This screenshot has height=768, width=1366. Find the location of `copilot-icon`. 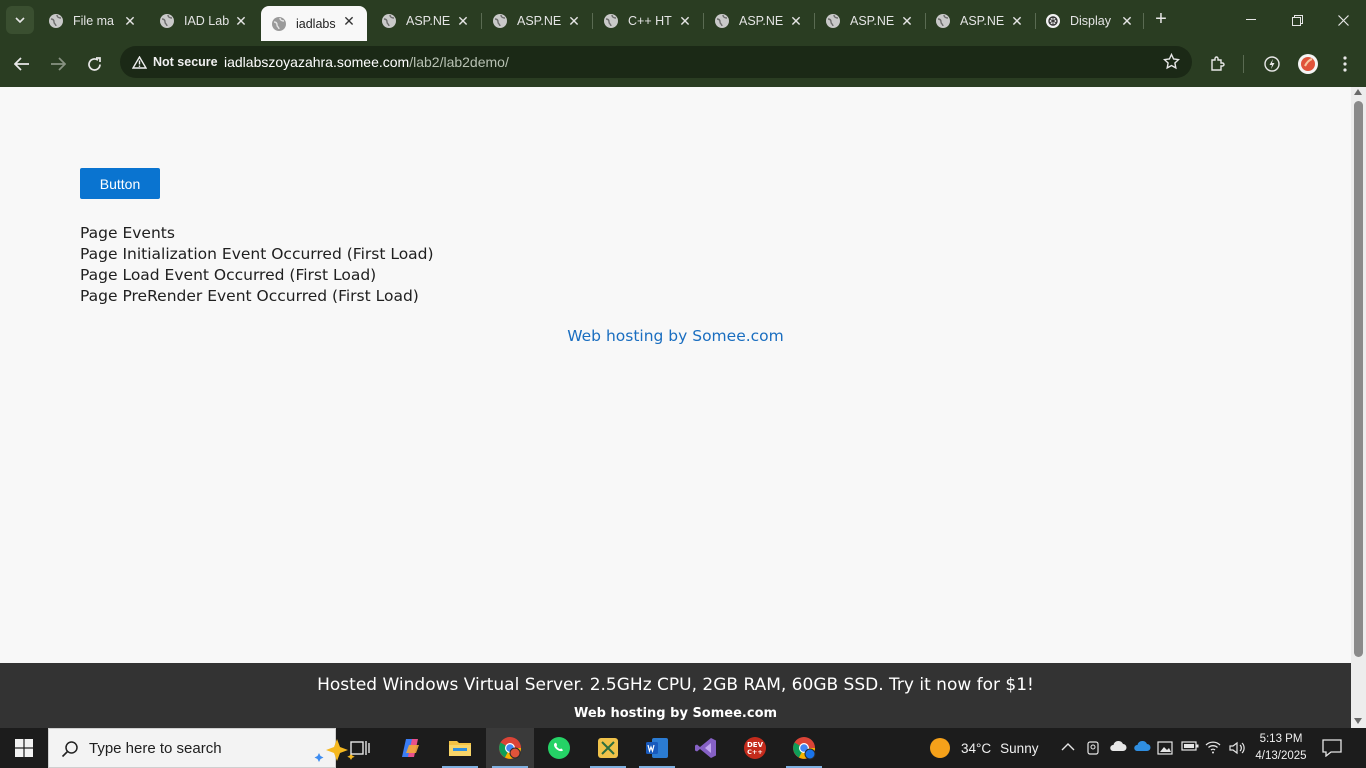

copilot-icon is located at coordinates (411, 748).